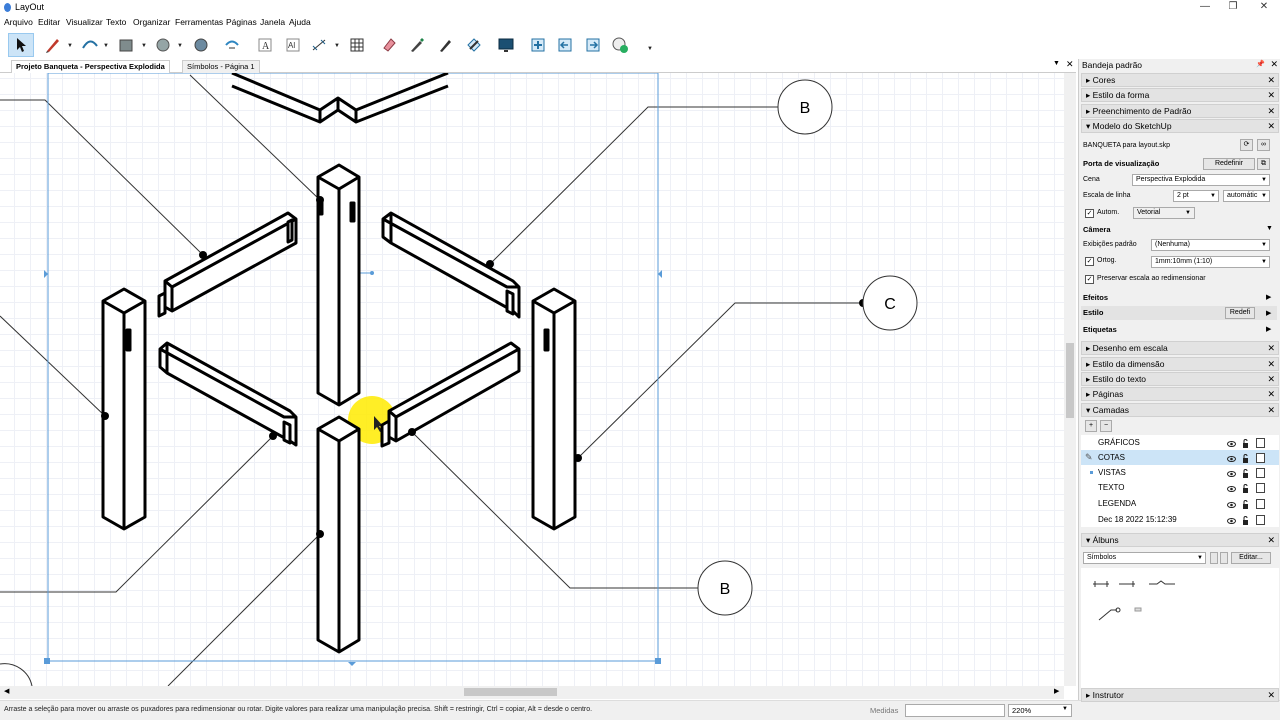 This screenshot has width=1280, height=720. What do you see at coordinates (1180, 695) in the screenshot?
I see `section-instrutor: ▸ Instrutor ✕` at bounding box center [1180, 695].